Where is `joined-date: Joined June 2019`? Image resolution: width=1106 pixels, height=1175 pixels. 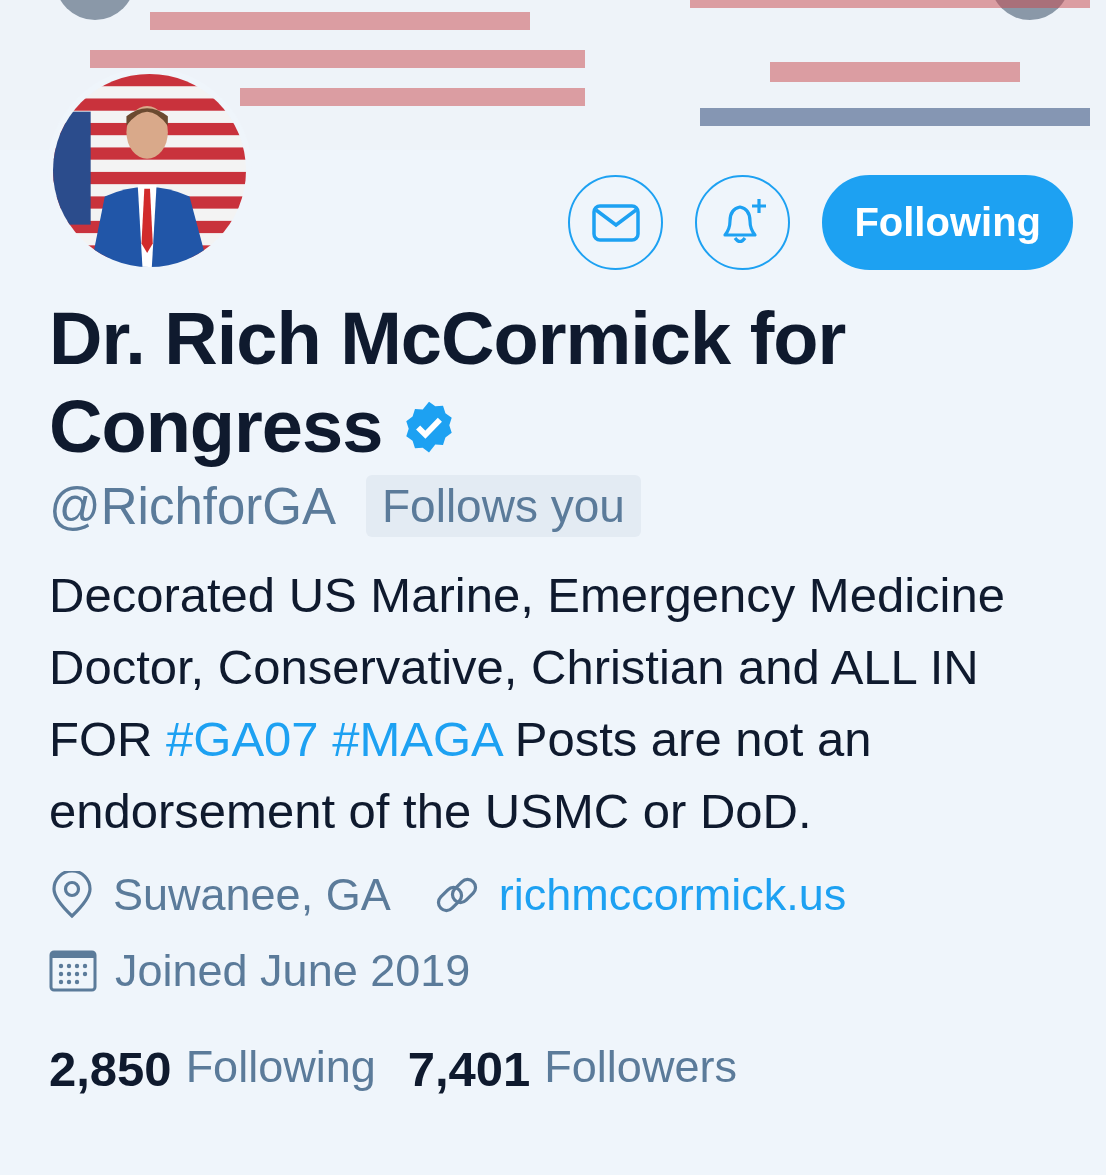 joined-date: Joined June 2019 is located at coordinates (293, 971).